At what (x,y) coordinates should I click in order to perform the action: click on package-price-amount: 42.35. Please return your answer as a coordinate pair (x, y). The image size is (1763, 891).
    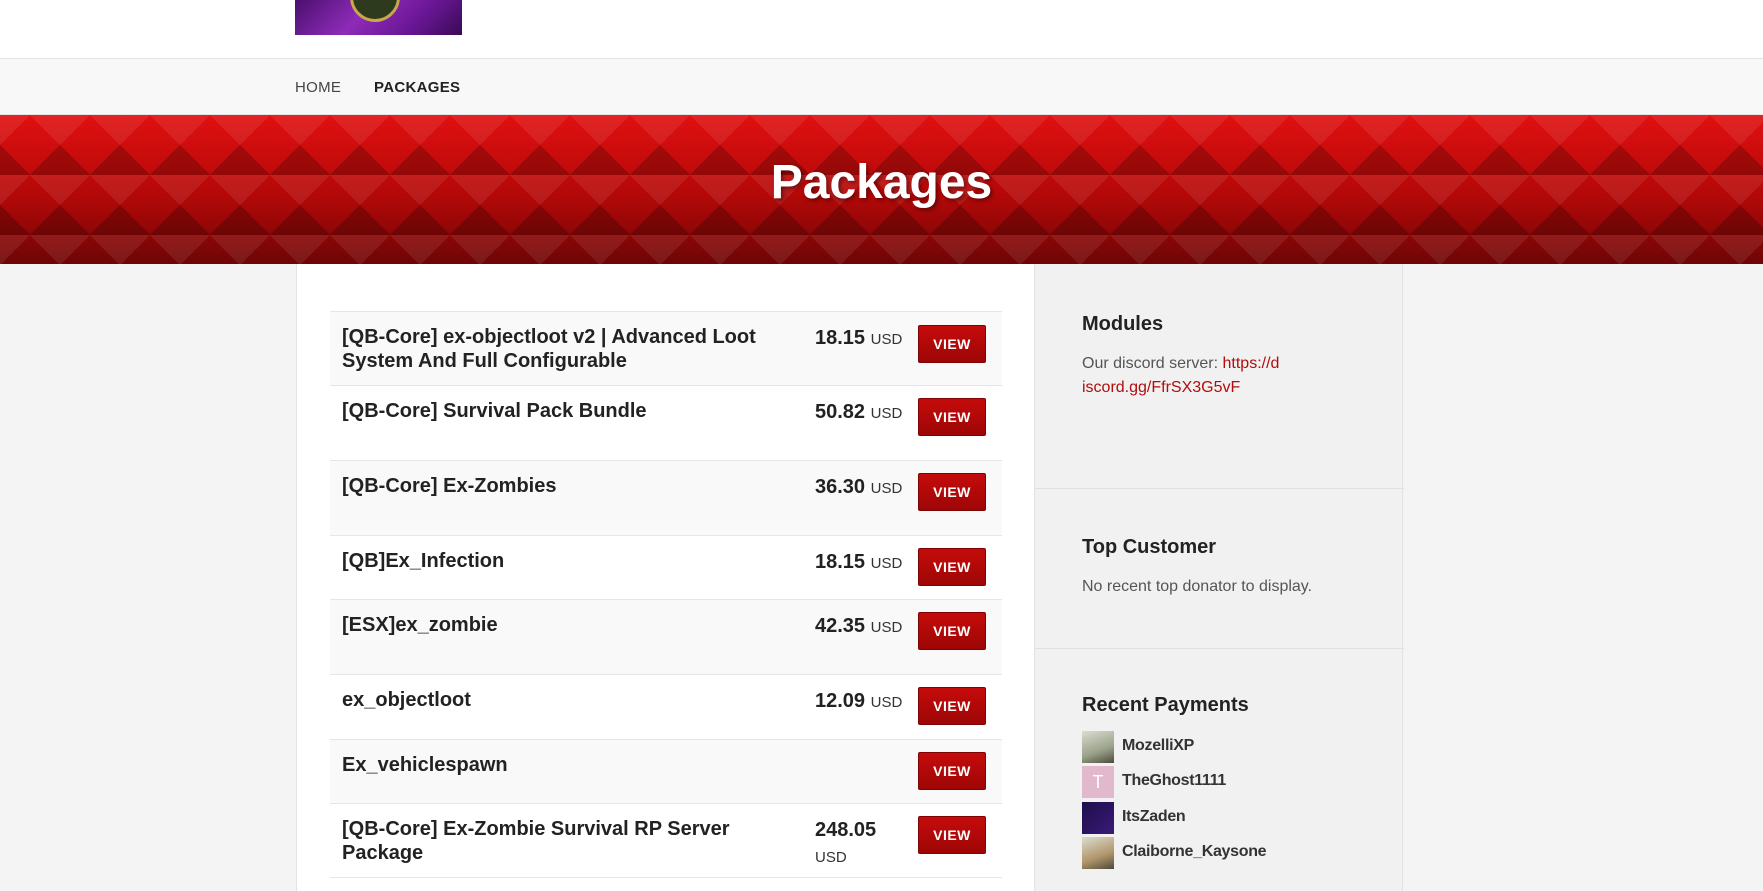
    Looking at the image, I should click on (840, 626).